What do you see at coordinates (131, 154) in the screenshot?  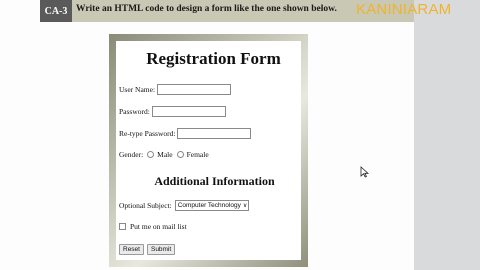 I see `gender-label: Gender:` at bounding box center [131, 154].